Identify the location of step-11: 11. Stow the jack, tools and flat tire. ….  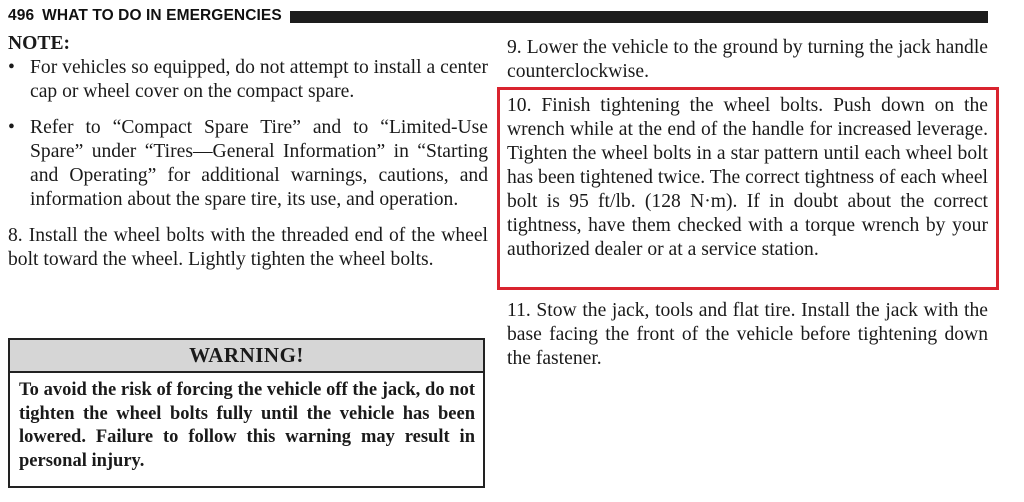
(747, 334).